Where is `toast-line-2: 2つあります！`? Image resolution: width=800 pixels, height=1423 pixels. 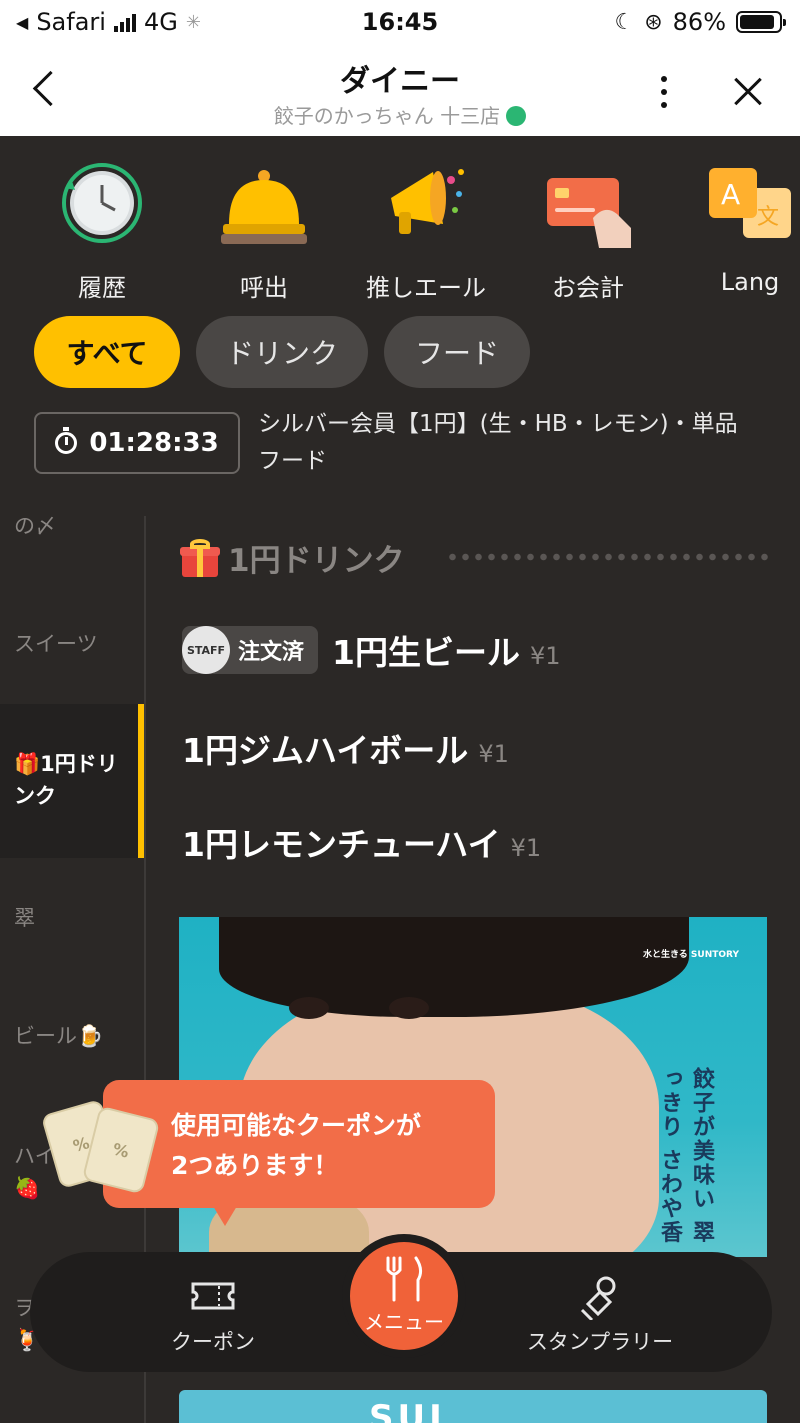
toast-line-2: 2つあります！ is located at coordinates (255, 1165).